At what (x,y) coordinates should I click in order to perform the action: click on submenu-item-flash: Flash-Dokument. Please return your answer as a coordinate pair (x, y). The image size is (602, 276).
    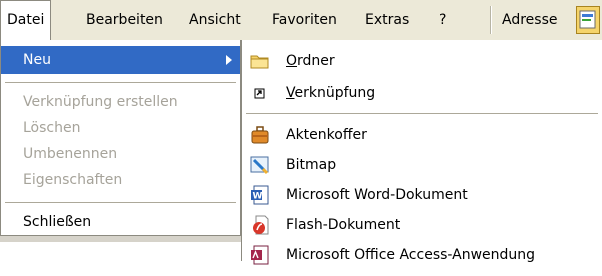
    Looking at the image, I should click on (422, 225).